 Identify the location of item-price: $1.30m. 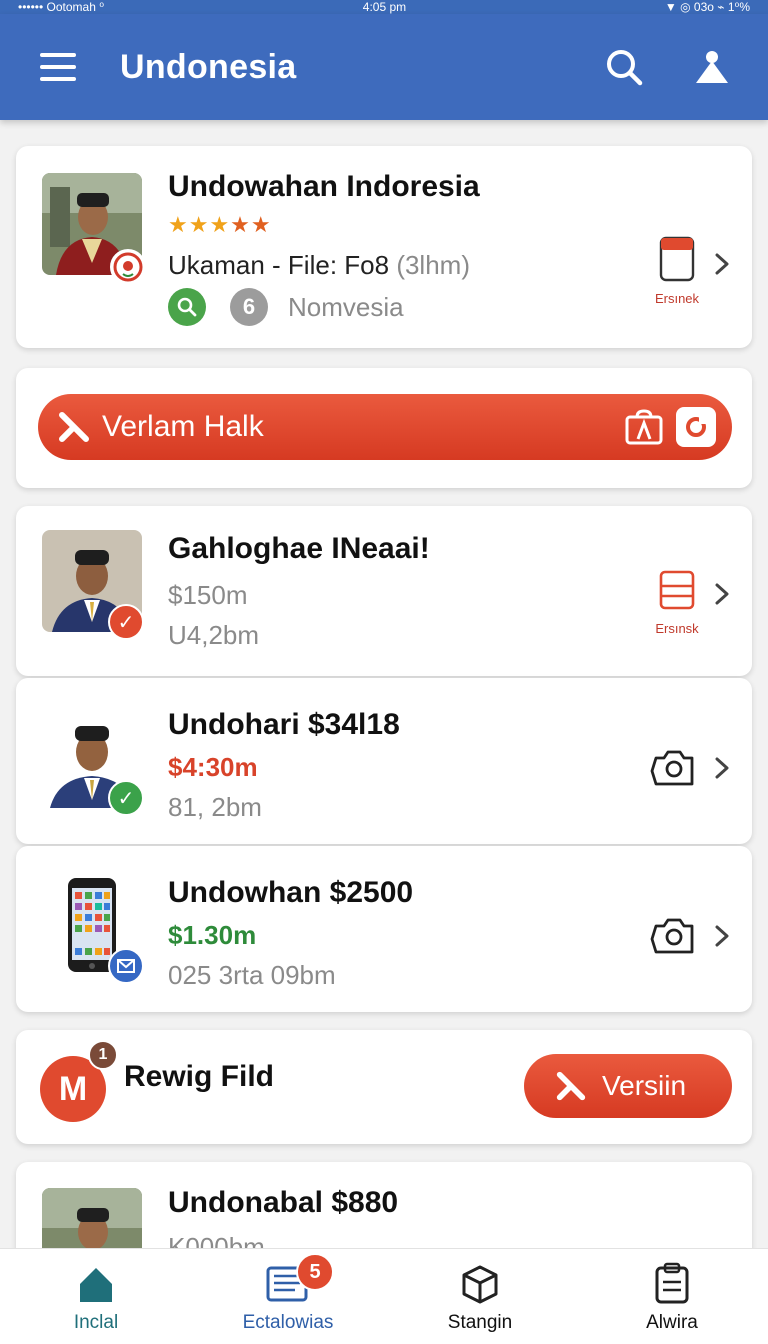
(212, 935).